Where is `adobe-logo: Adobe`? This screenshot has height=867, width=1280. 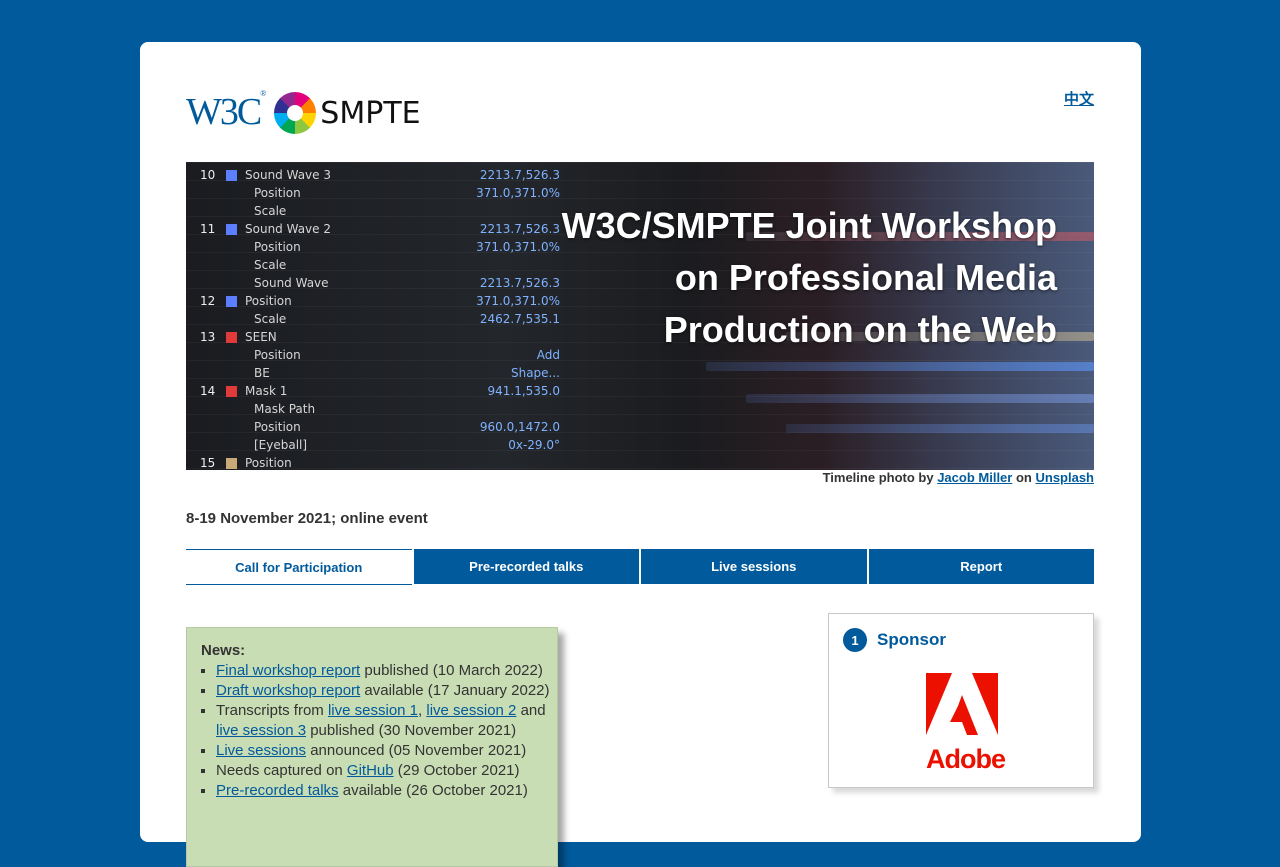 adobe-logo: Adobe is located at coordinates (966, 723).